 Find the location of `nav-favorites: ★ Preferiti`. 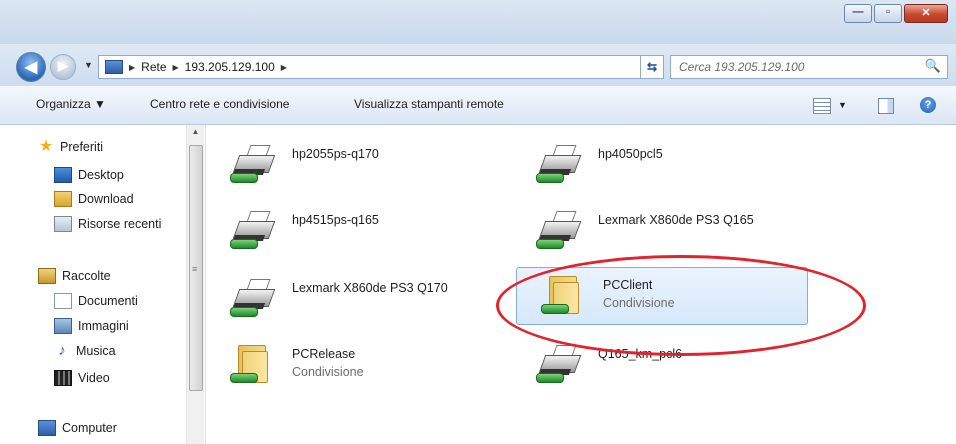

nav-favorites: ★ Preferiti is located at coordinates (71, 146).